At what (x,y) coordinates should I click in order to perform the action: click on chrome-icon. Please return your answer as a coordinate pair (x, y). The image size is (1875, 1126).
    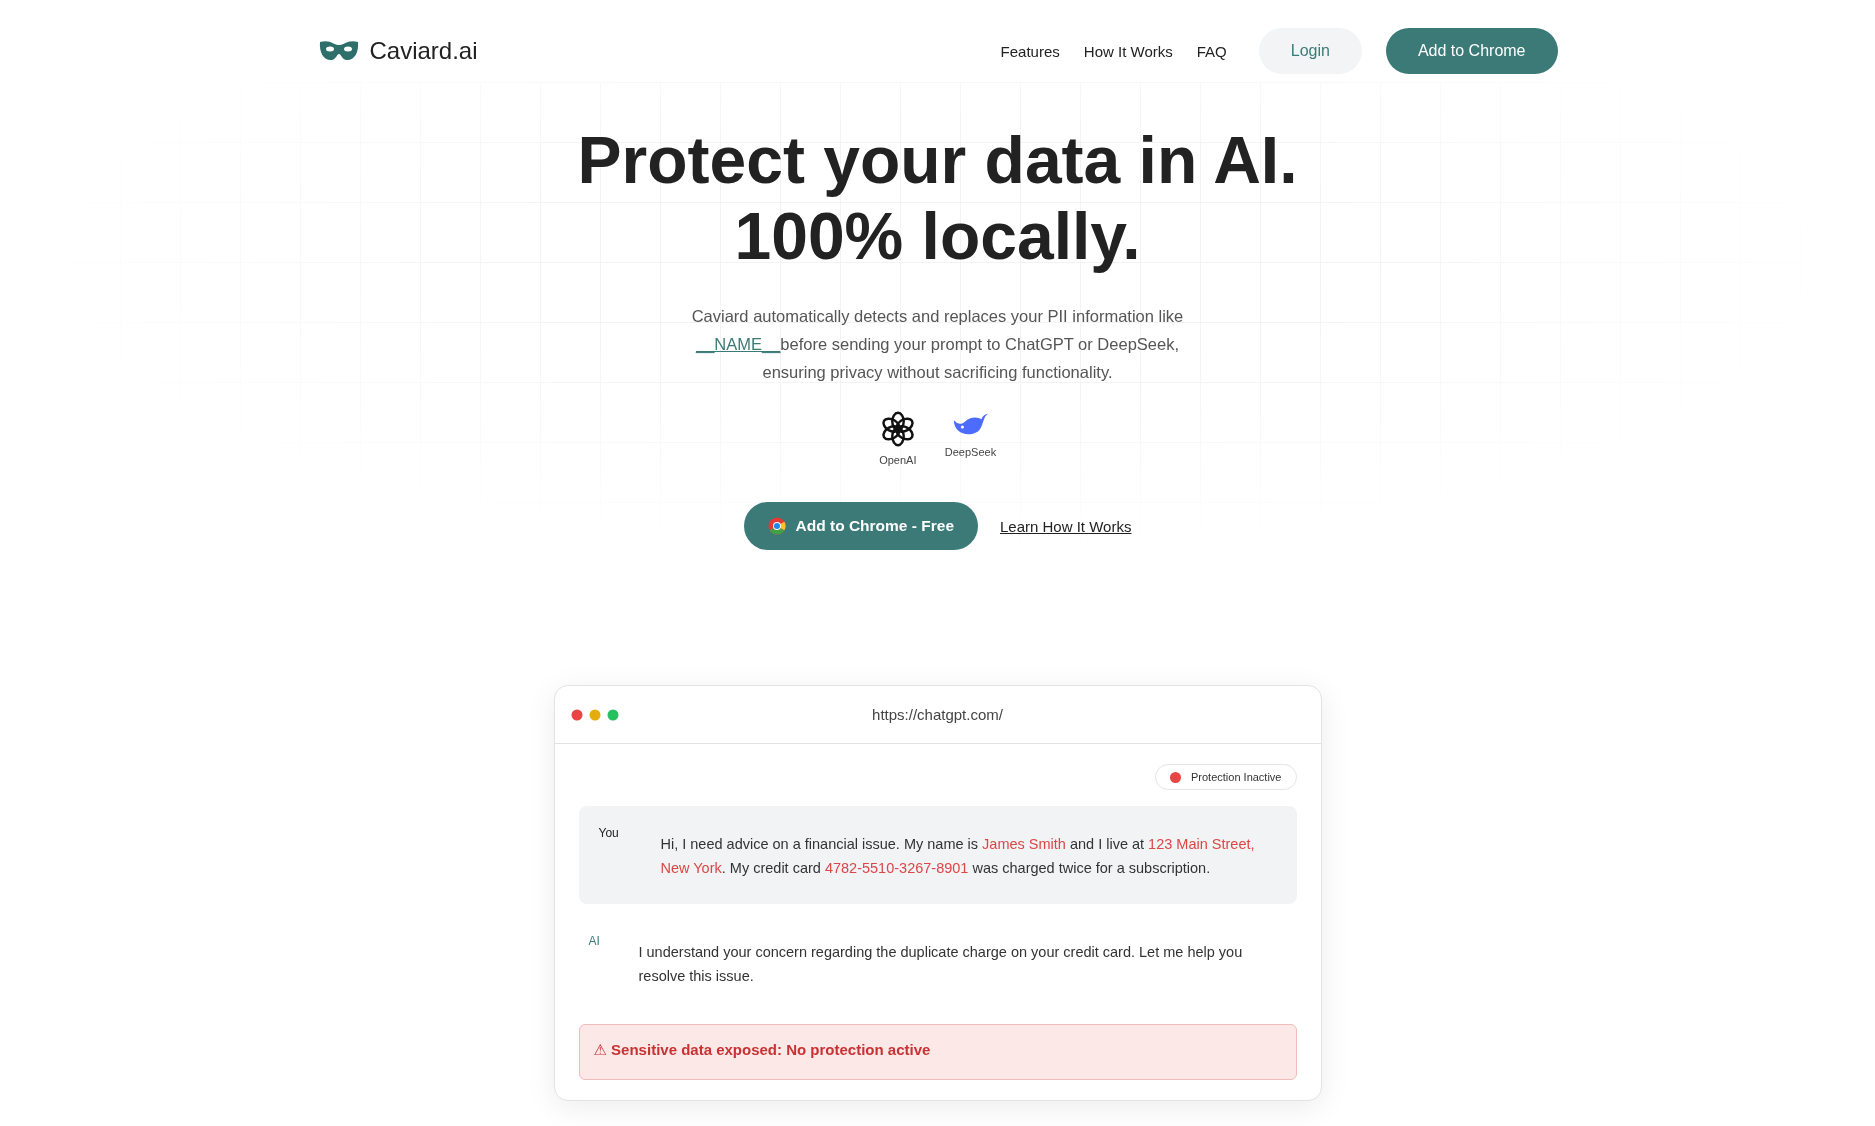
    Looking at the image, I should click on (776, 526).